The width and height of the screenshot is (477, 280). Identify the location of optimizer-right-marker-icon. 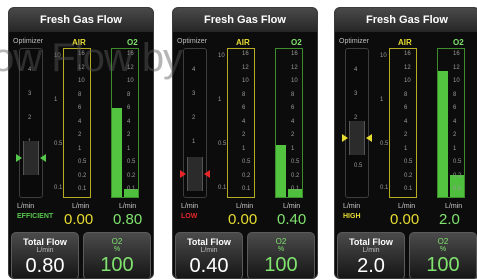
(43, 158).